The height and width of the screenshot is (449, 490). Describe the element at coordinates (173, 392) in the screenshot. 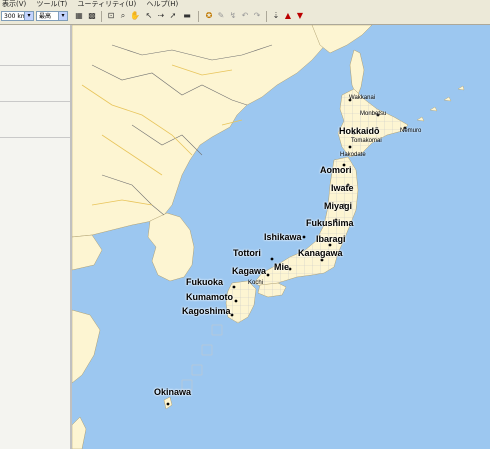

I see `map-label-okinawa: Okinawa` at that location.